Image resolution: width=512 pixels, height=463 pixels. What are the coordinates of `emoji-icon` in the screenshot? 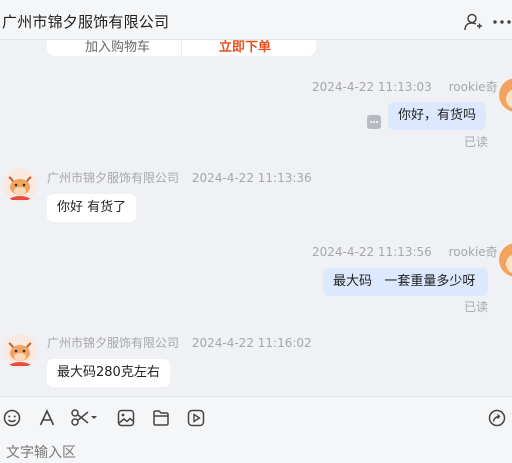 It's located at (12, 418).